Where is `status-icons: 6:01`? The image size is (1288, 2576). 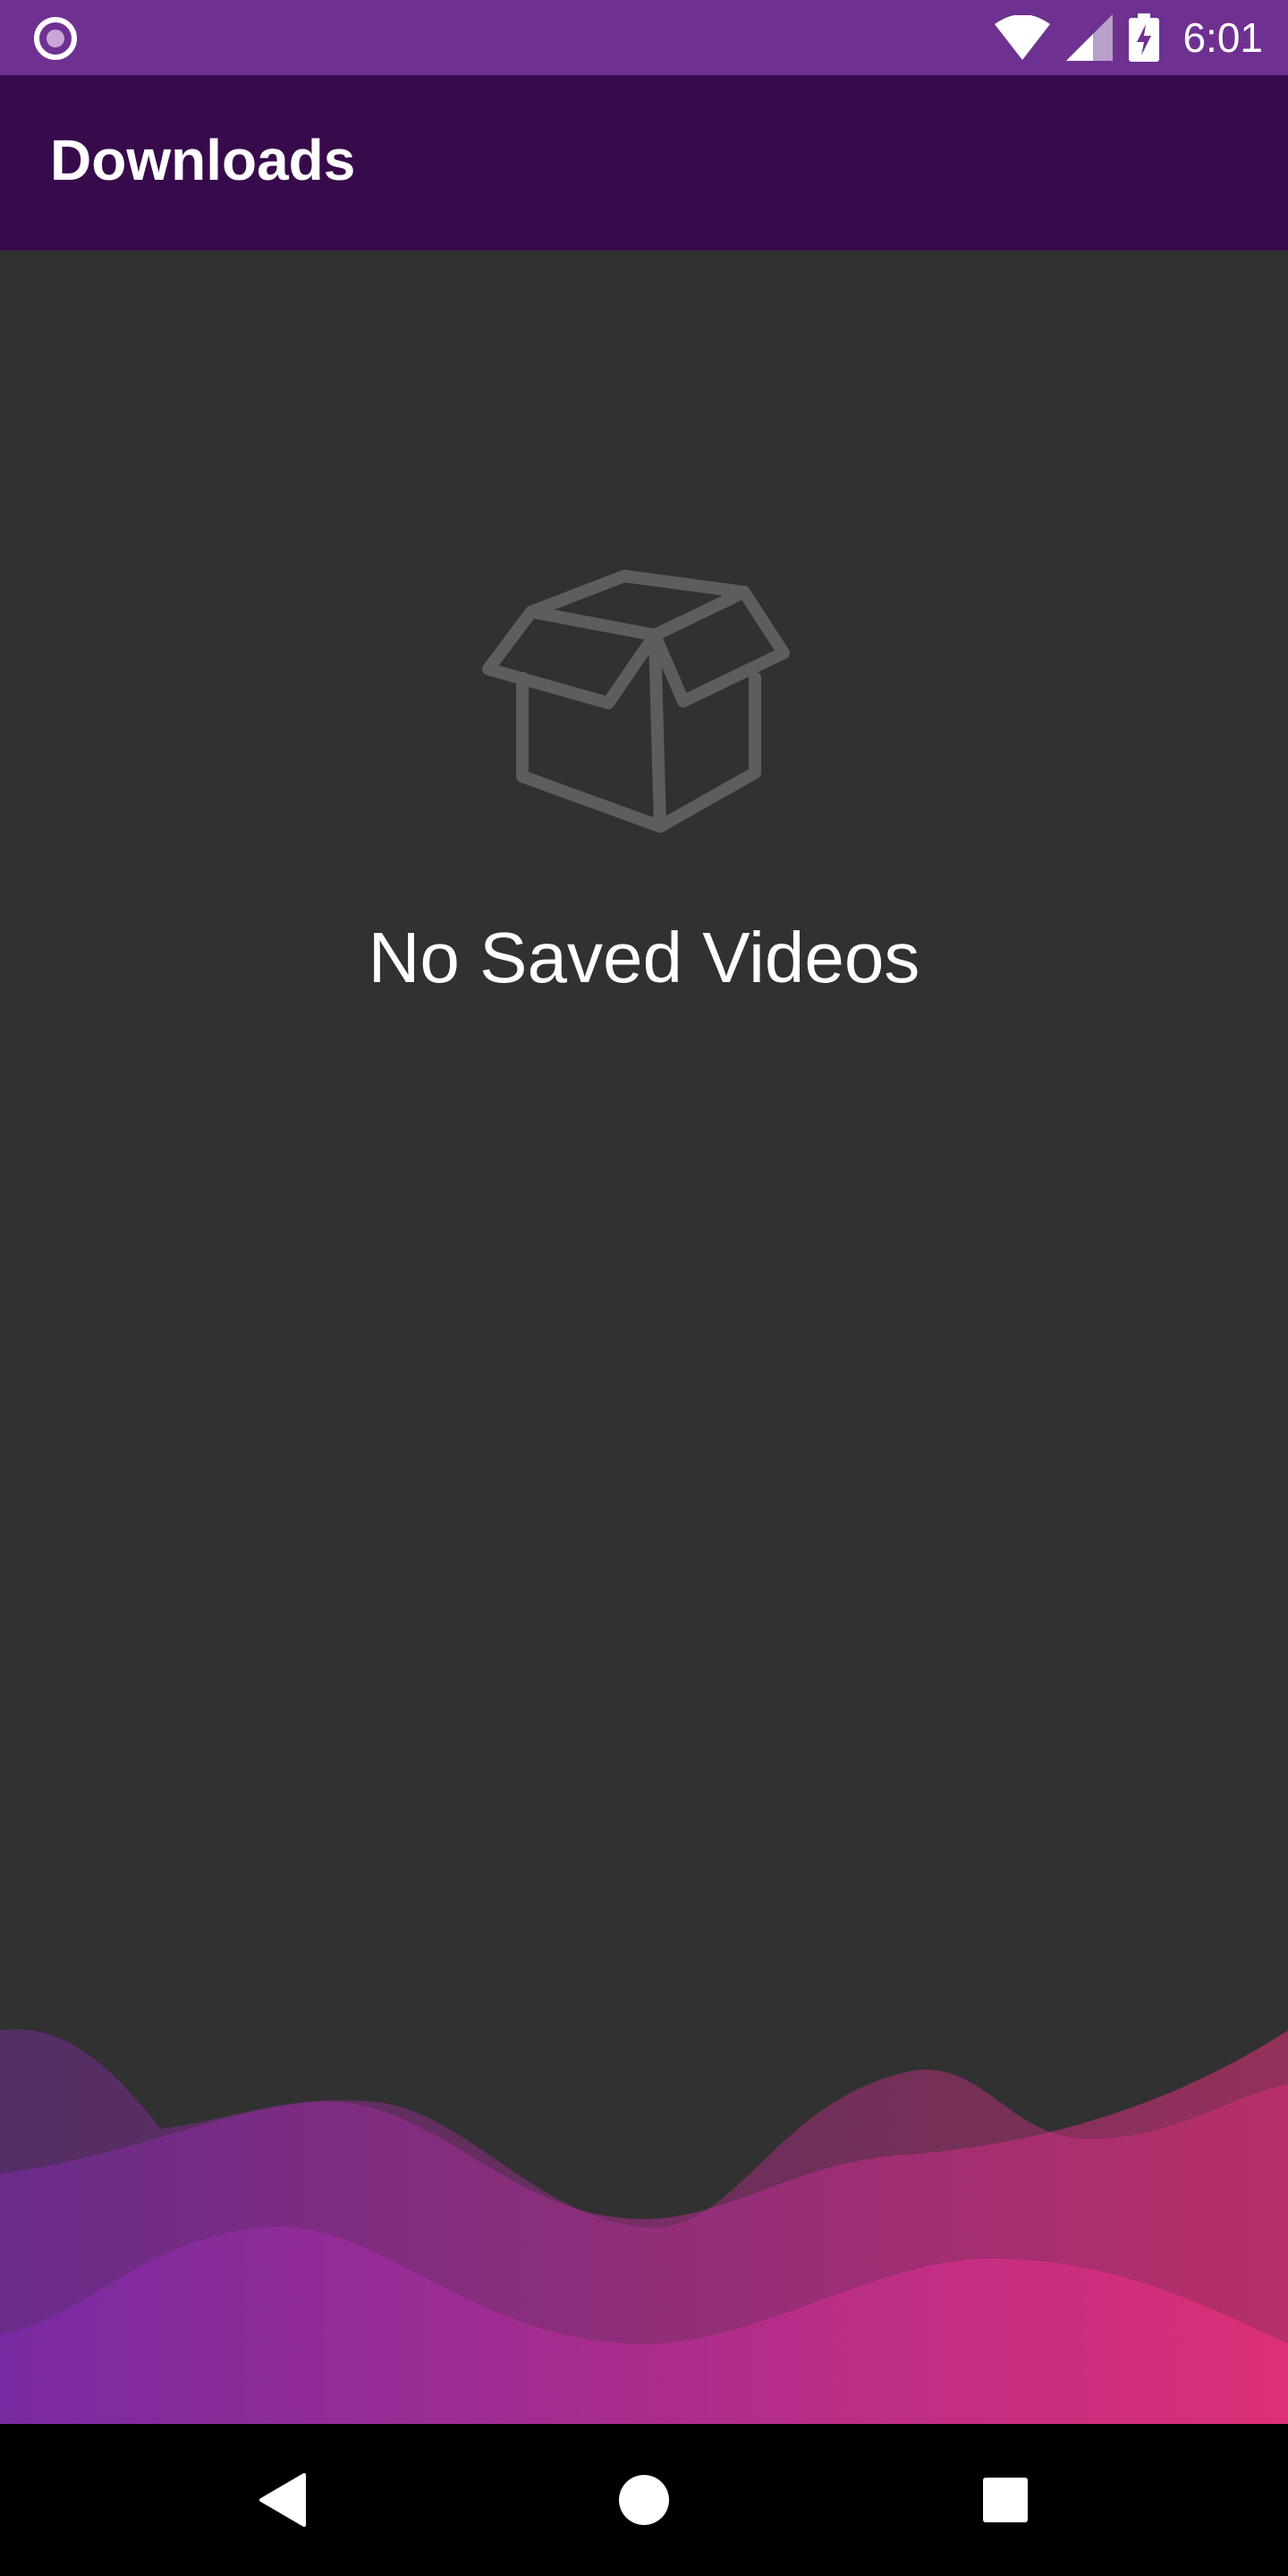
status-icons: 6:01 is located at coordinates (1129, 37).